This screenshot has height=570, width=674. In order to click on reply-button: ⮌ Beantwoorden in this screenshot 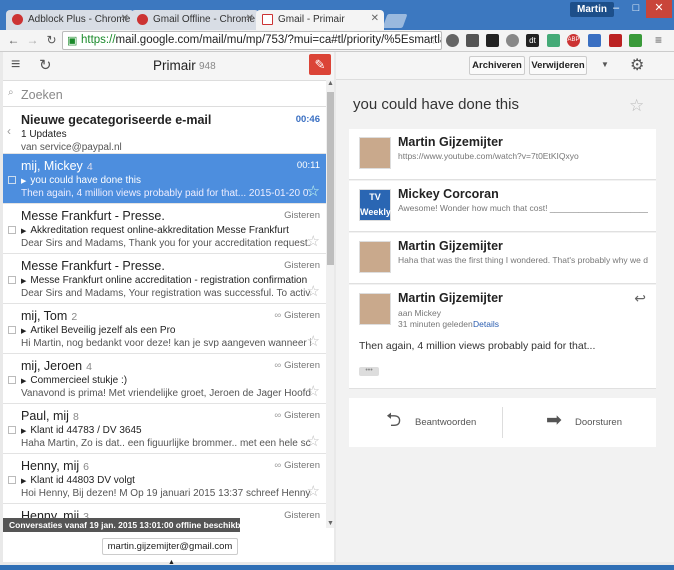, I will do `click(424, 422)`.